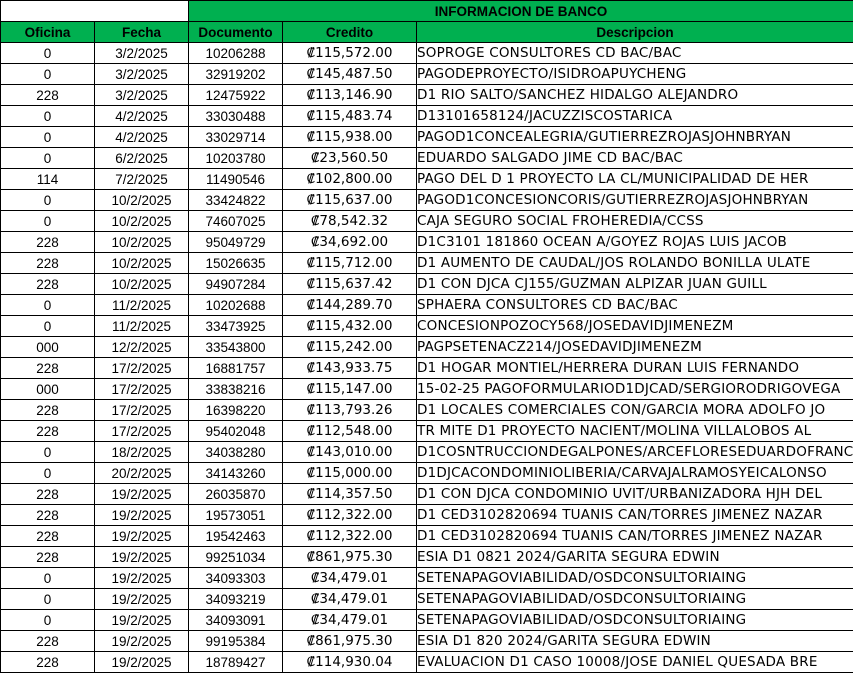 This screenshot has width=853, height=677. I want to click on col-header-fecha: Fecha, so click(141, 32).